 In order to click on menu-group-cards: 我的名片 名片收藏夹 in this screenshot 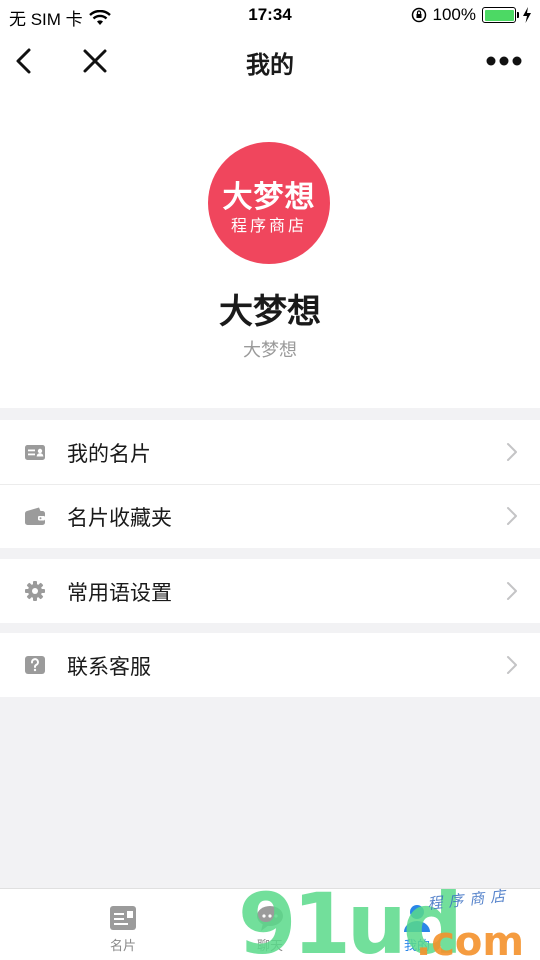, I will do `click(270, 484)`.